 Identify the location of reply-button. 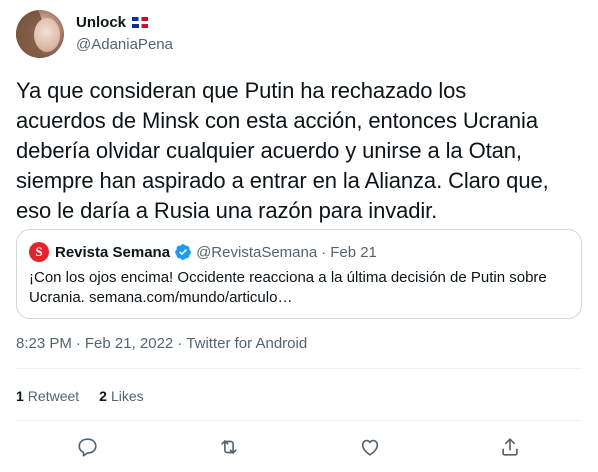
(88, 447).